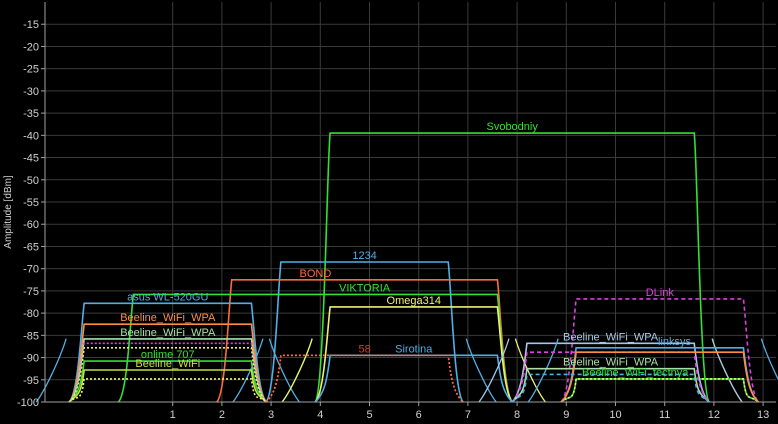 The width and height of the screenshot is (778, 424). Describe the element at coordinates (615, 415) in the screenshot. I see `x-tick-label: 10` at that location.